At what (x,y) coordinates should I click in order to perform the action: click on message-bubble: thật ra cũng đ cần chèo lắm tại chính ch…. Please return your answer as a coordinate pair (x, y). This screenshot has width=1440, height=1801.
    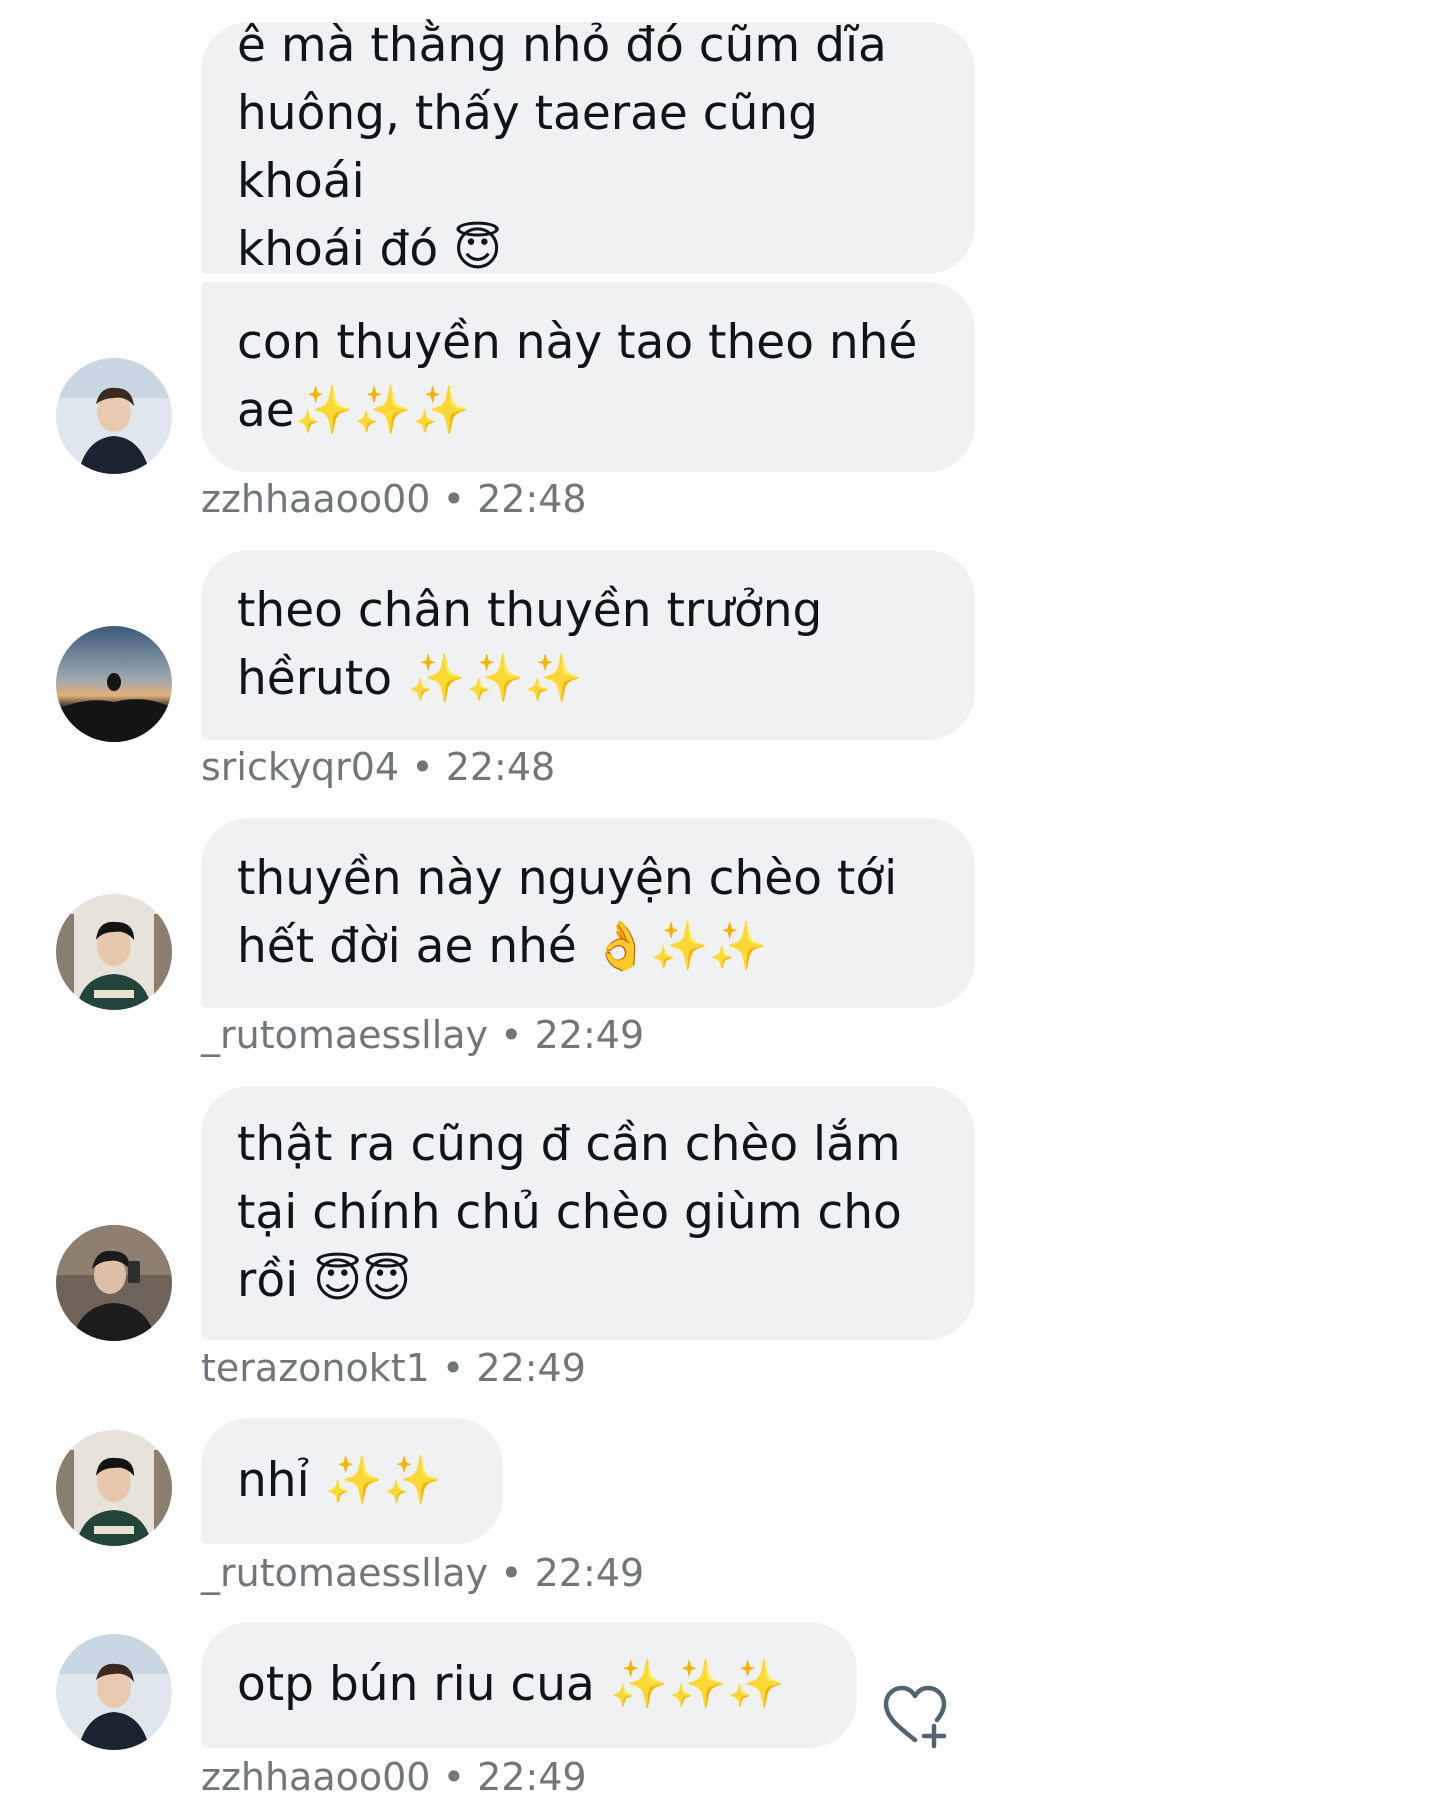
    Looking at the image, I should click on (588, 1213).